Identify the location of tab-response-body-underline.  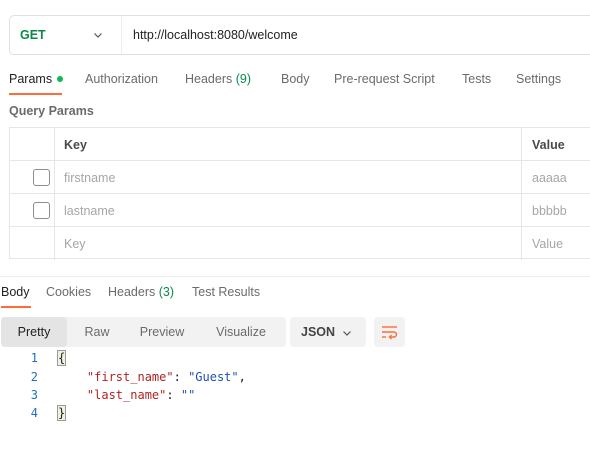
(16, 307).